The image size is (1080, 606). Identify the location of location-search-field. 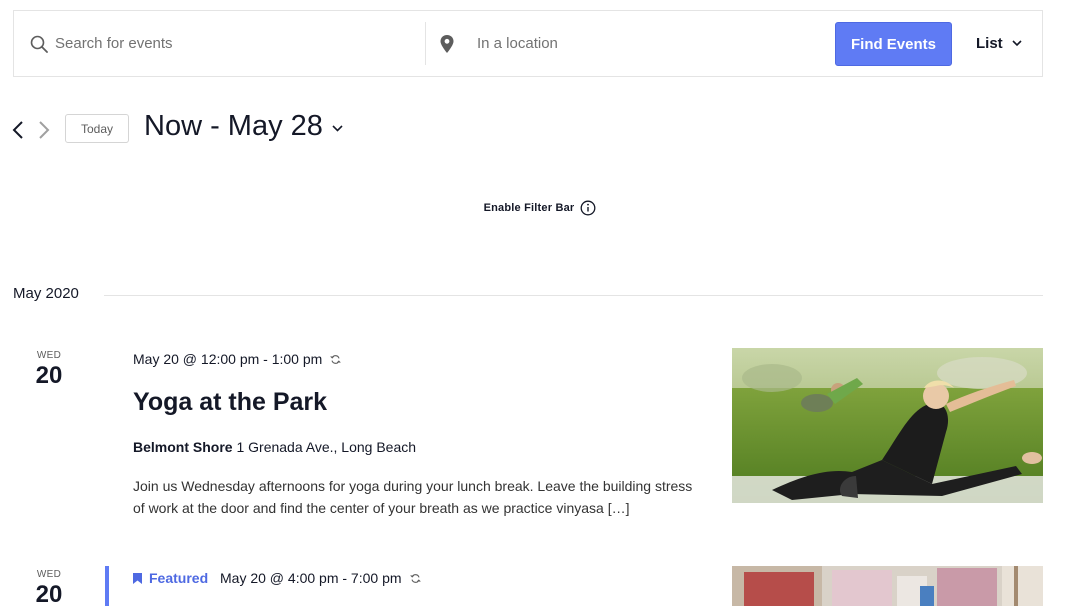
(626, 43).